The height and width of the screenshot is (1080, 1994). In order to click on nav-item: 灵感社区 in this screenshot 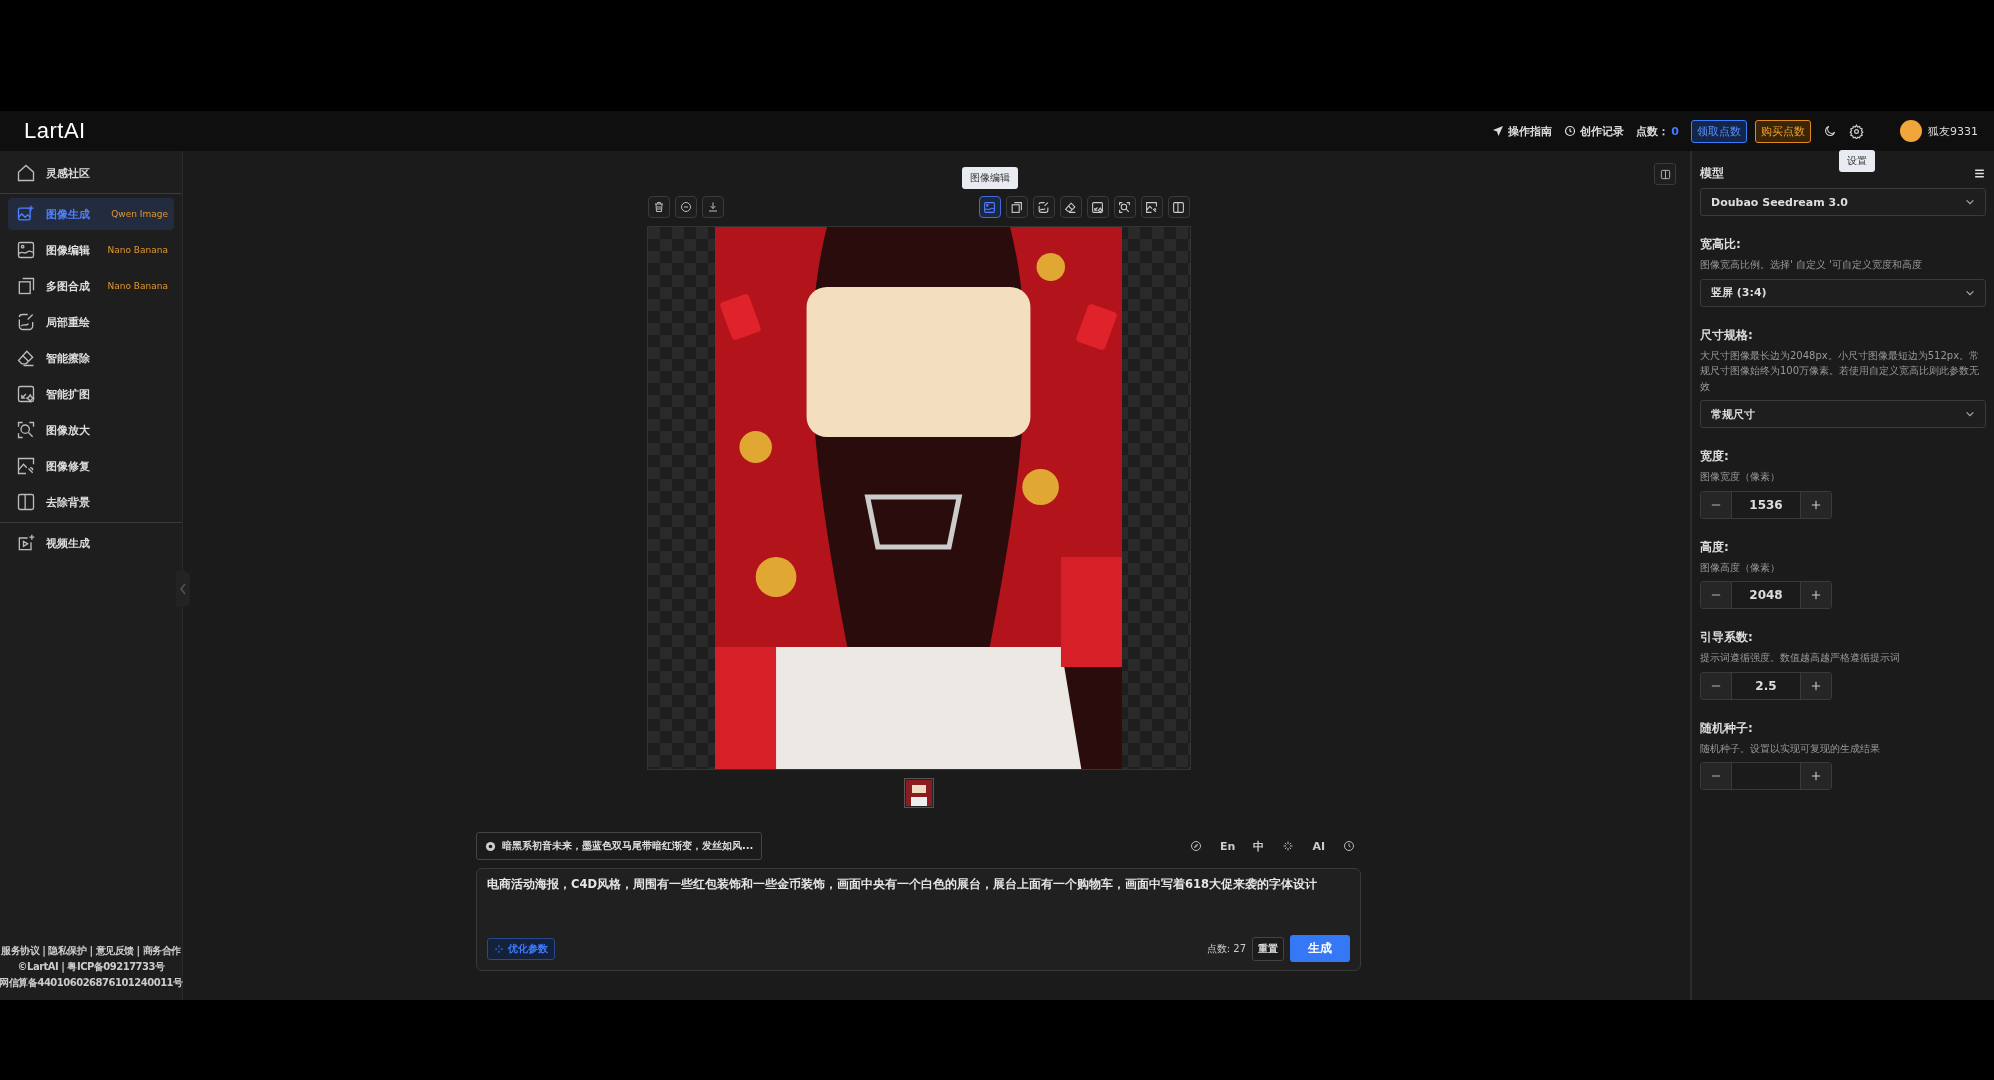, I will do `click(91, 173)`.